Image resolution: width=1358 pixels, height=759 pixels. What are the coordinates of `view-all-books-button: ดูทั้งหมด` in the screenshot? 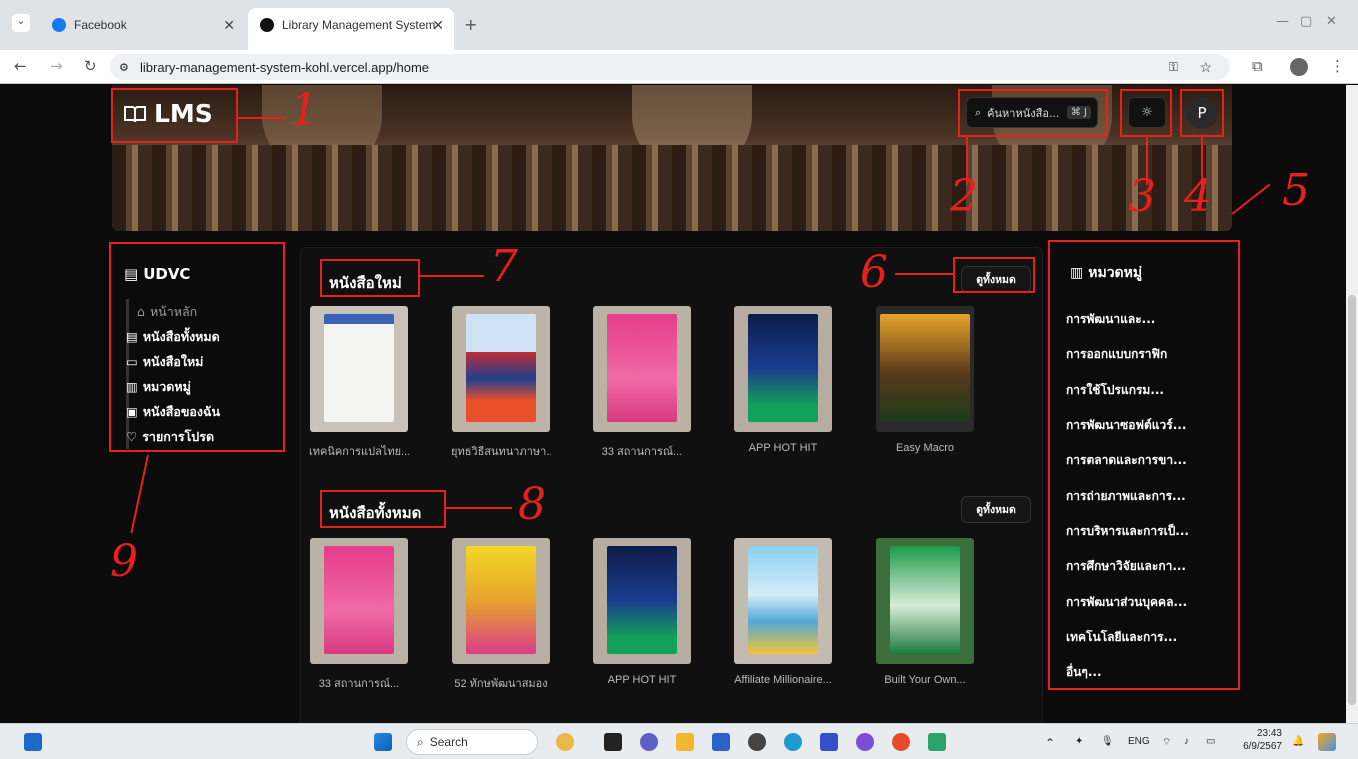 It's located at (996, 509).